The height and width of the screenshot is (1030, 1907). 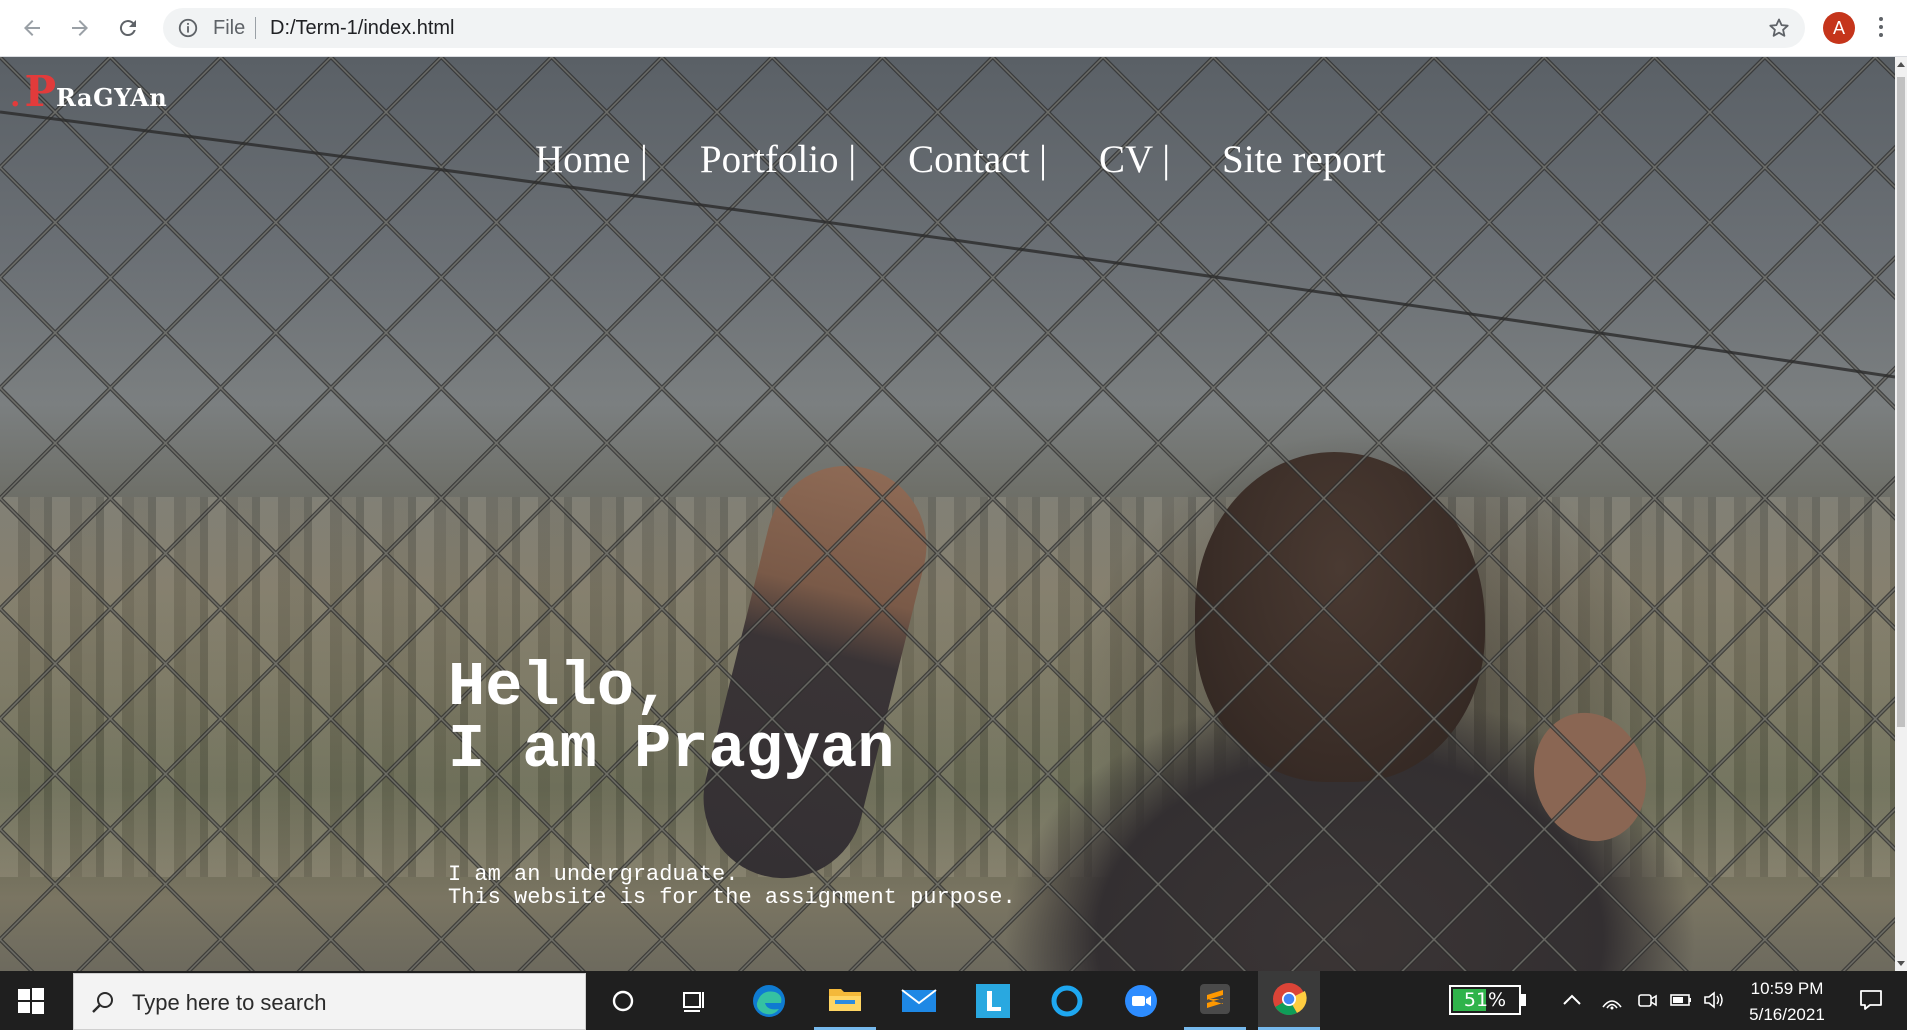 I want to click on forward-button, so click(x=80, y=28).